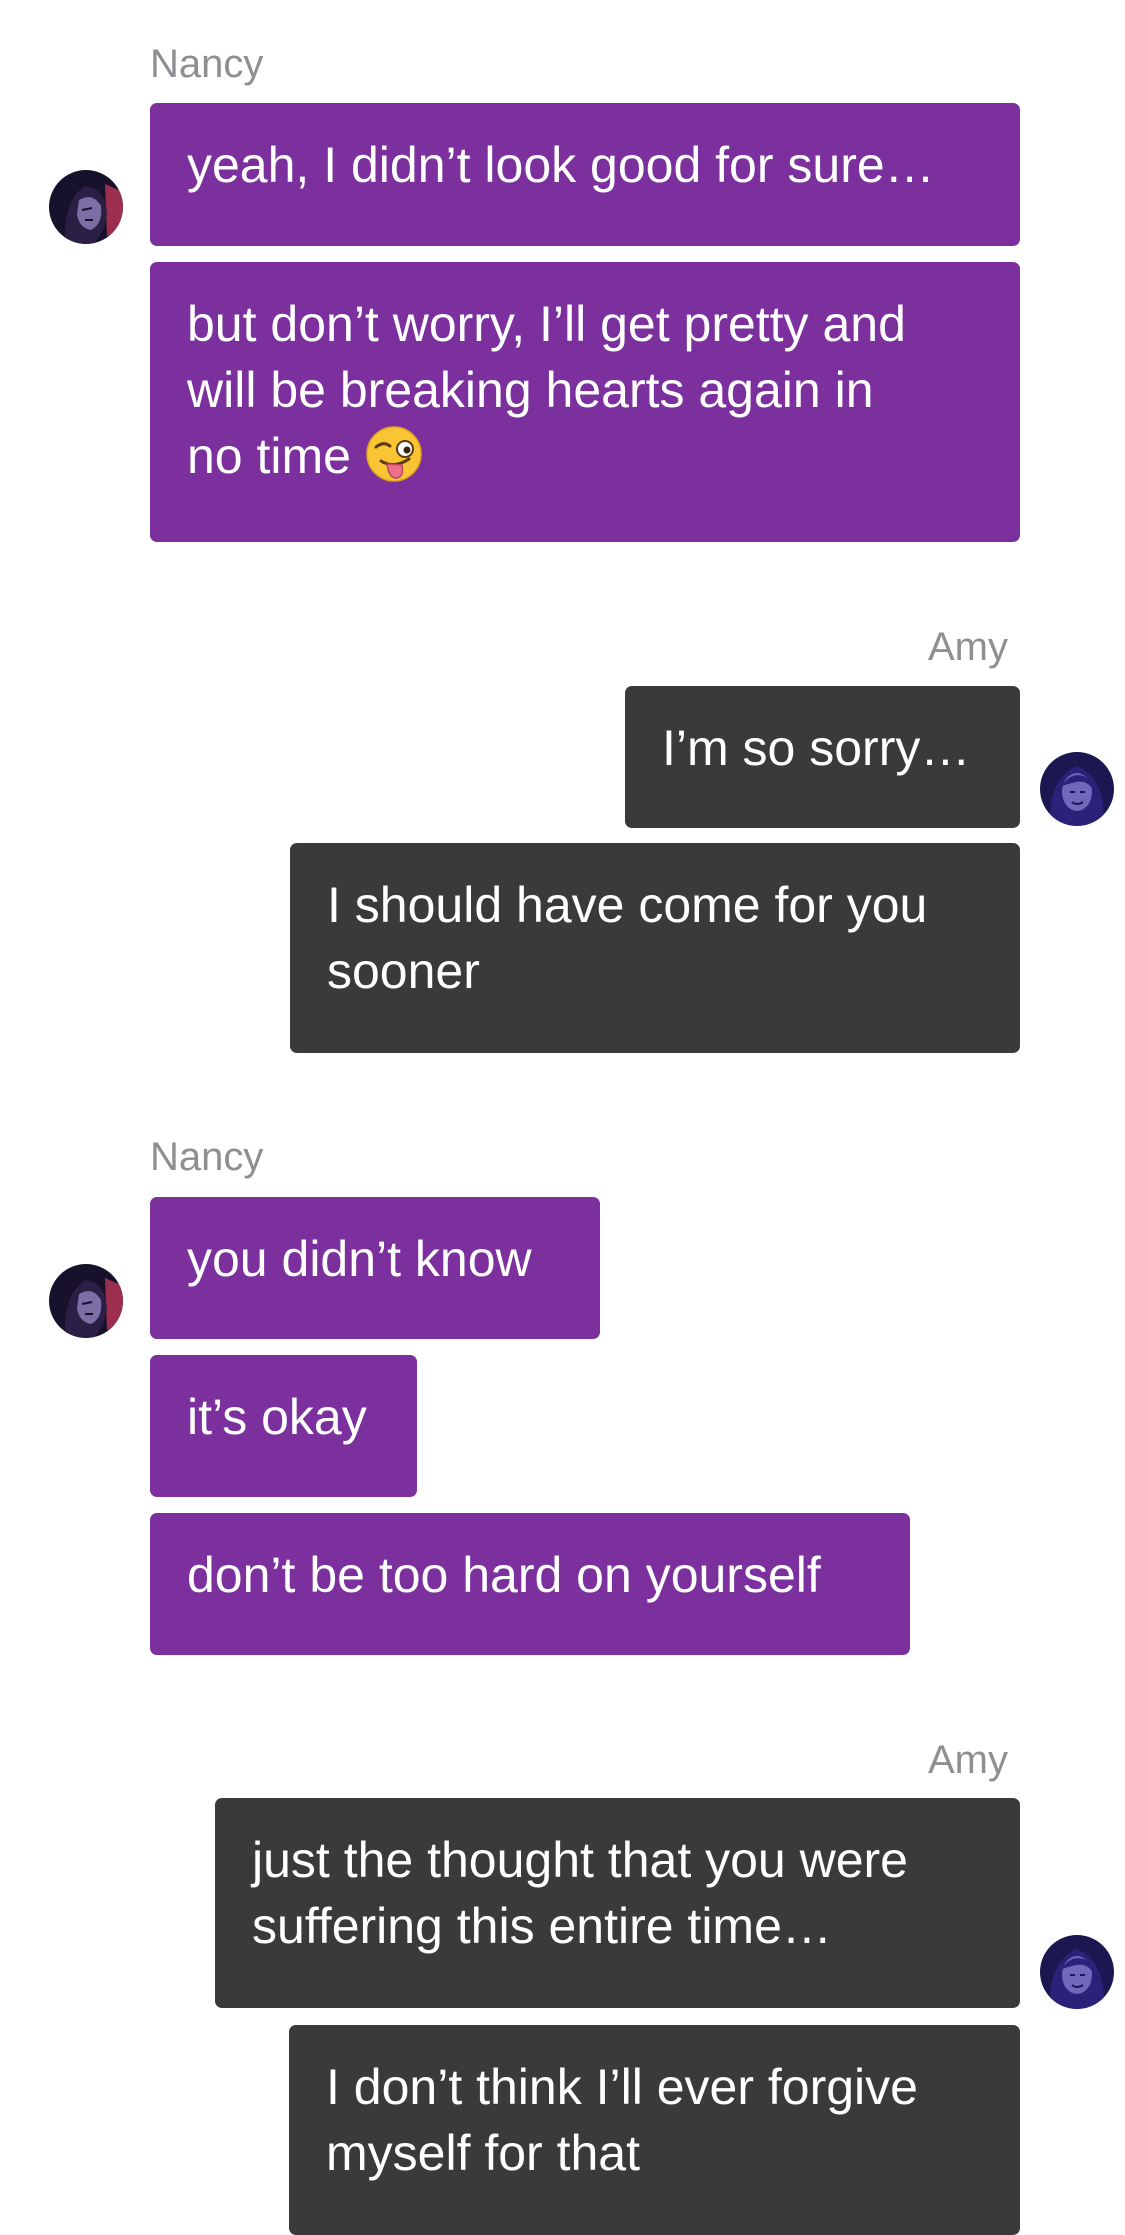 This screenshot has width=1125, height=2235. I want to click on message-bubble: you didn’t know, so click(375, 1268).